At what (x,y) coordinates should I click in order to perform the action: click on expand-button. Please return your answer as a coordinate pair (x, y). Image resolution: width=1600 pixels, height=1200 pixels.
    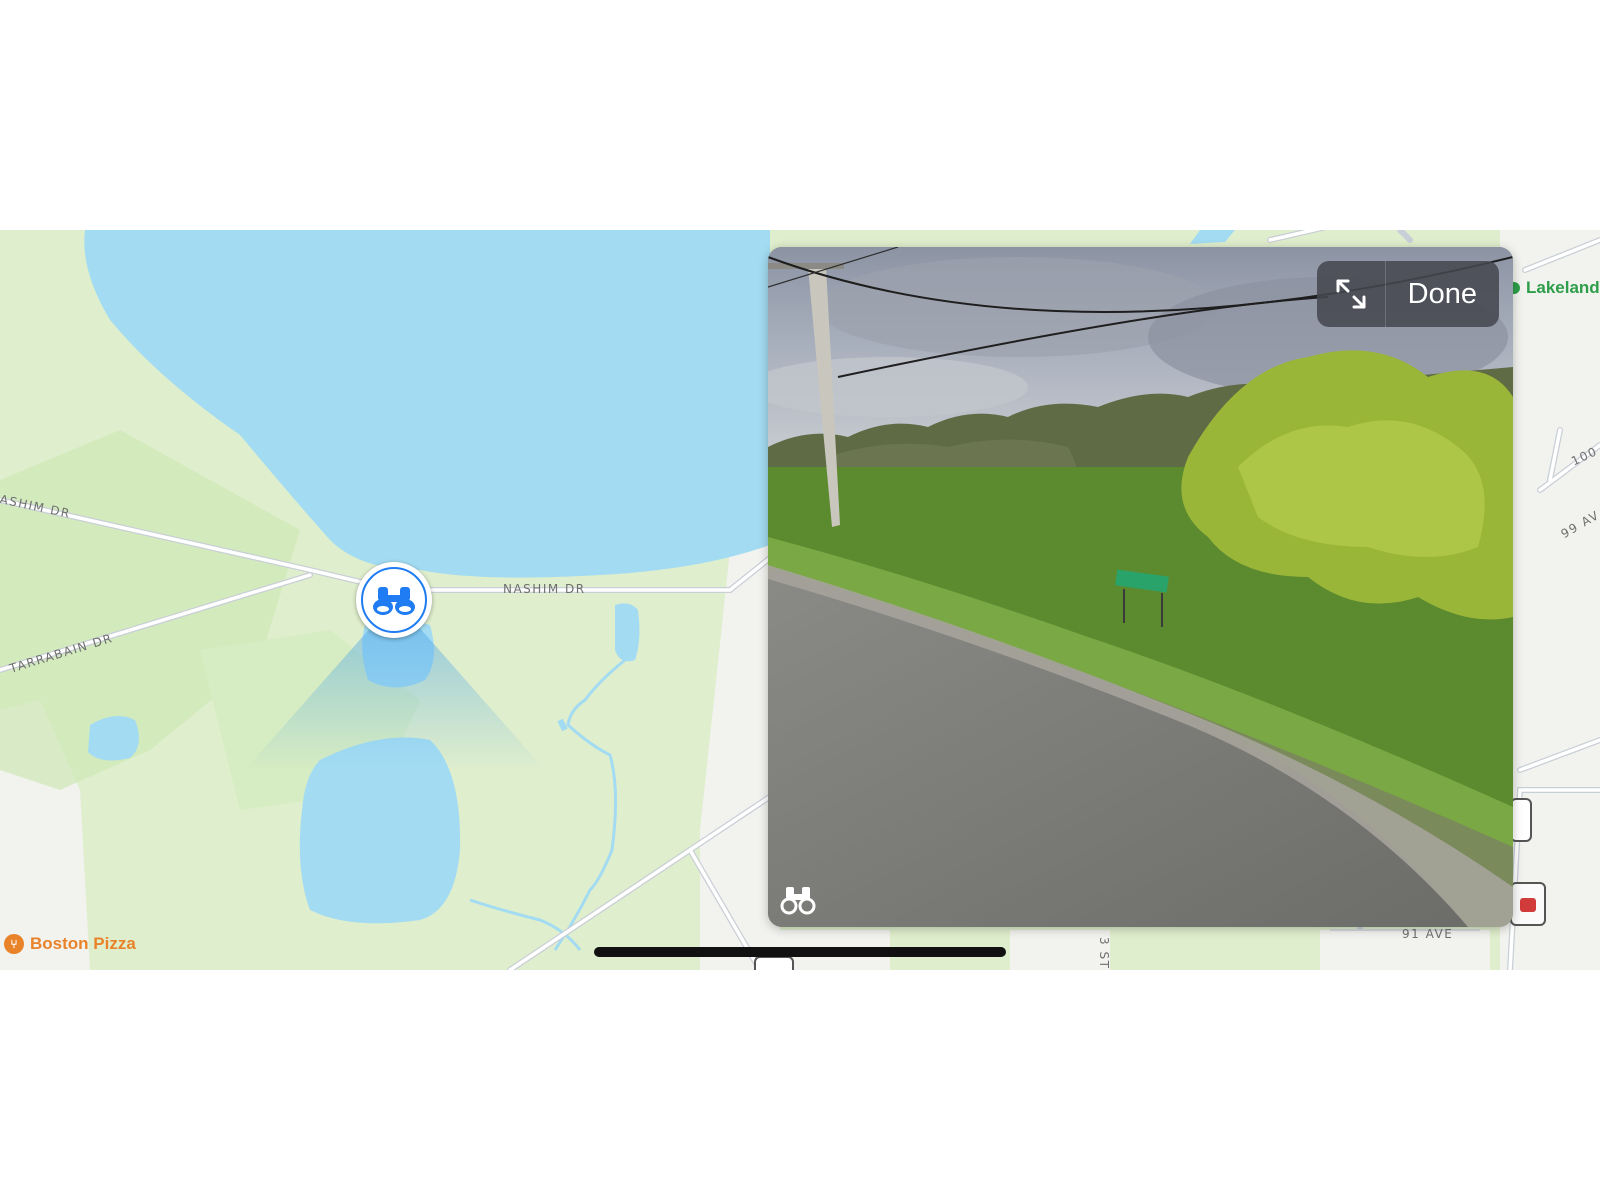
    Looking at the image, I should click on (1351, 294).